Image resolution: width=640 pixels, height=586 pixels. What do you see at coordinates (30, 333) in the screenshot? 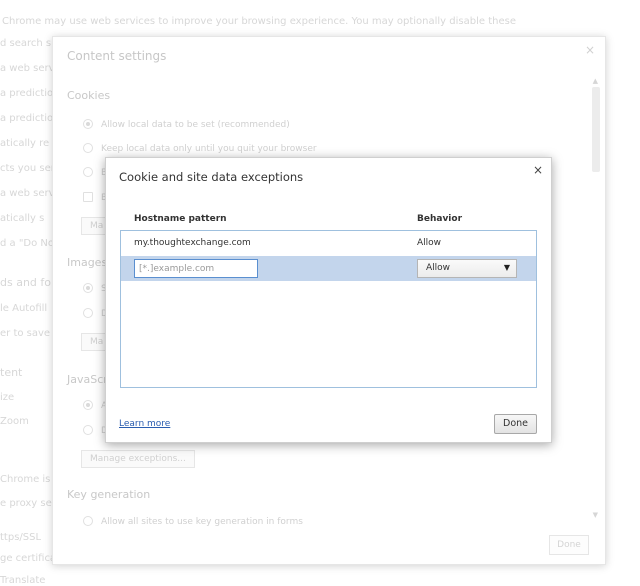
I see `bg-text-line: er to save p` at bounding box center [30, 333].